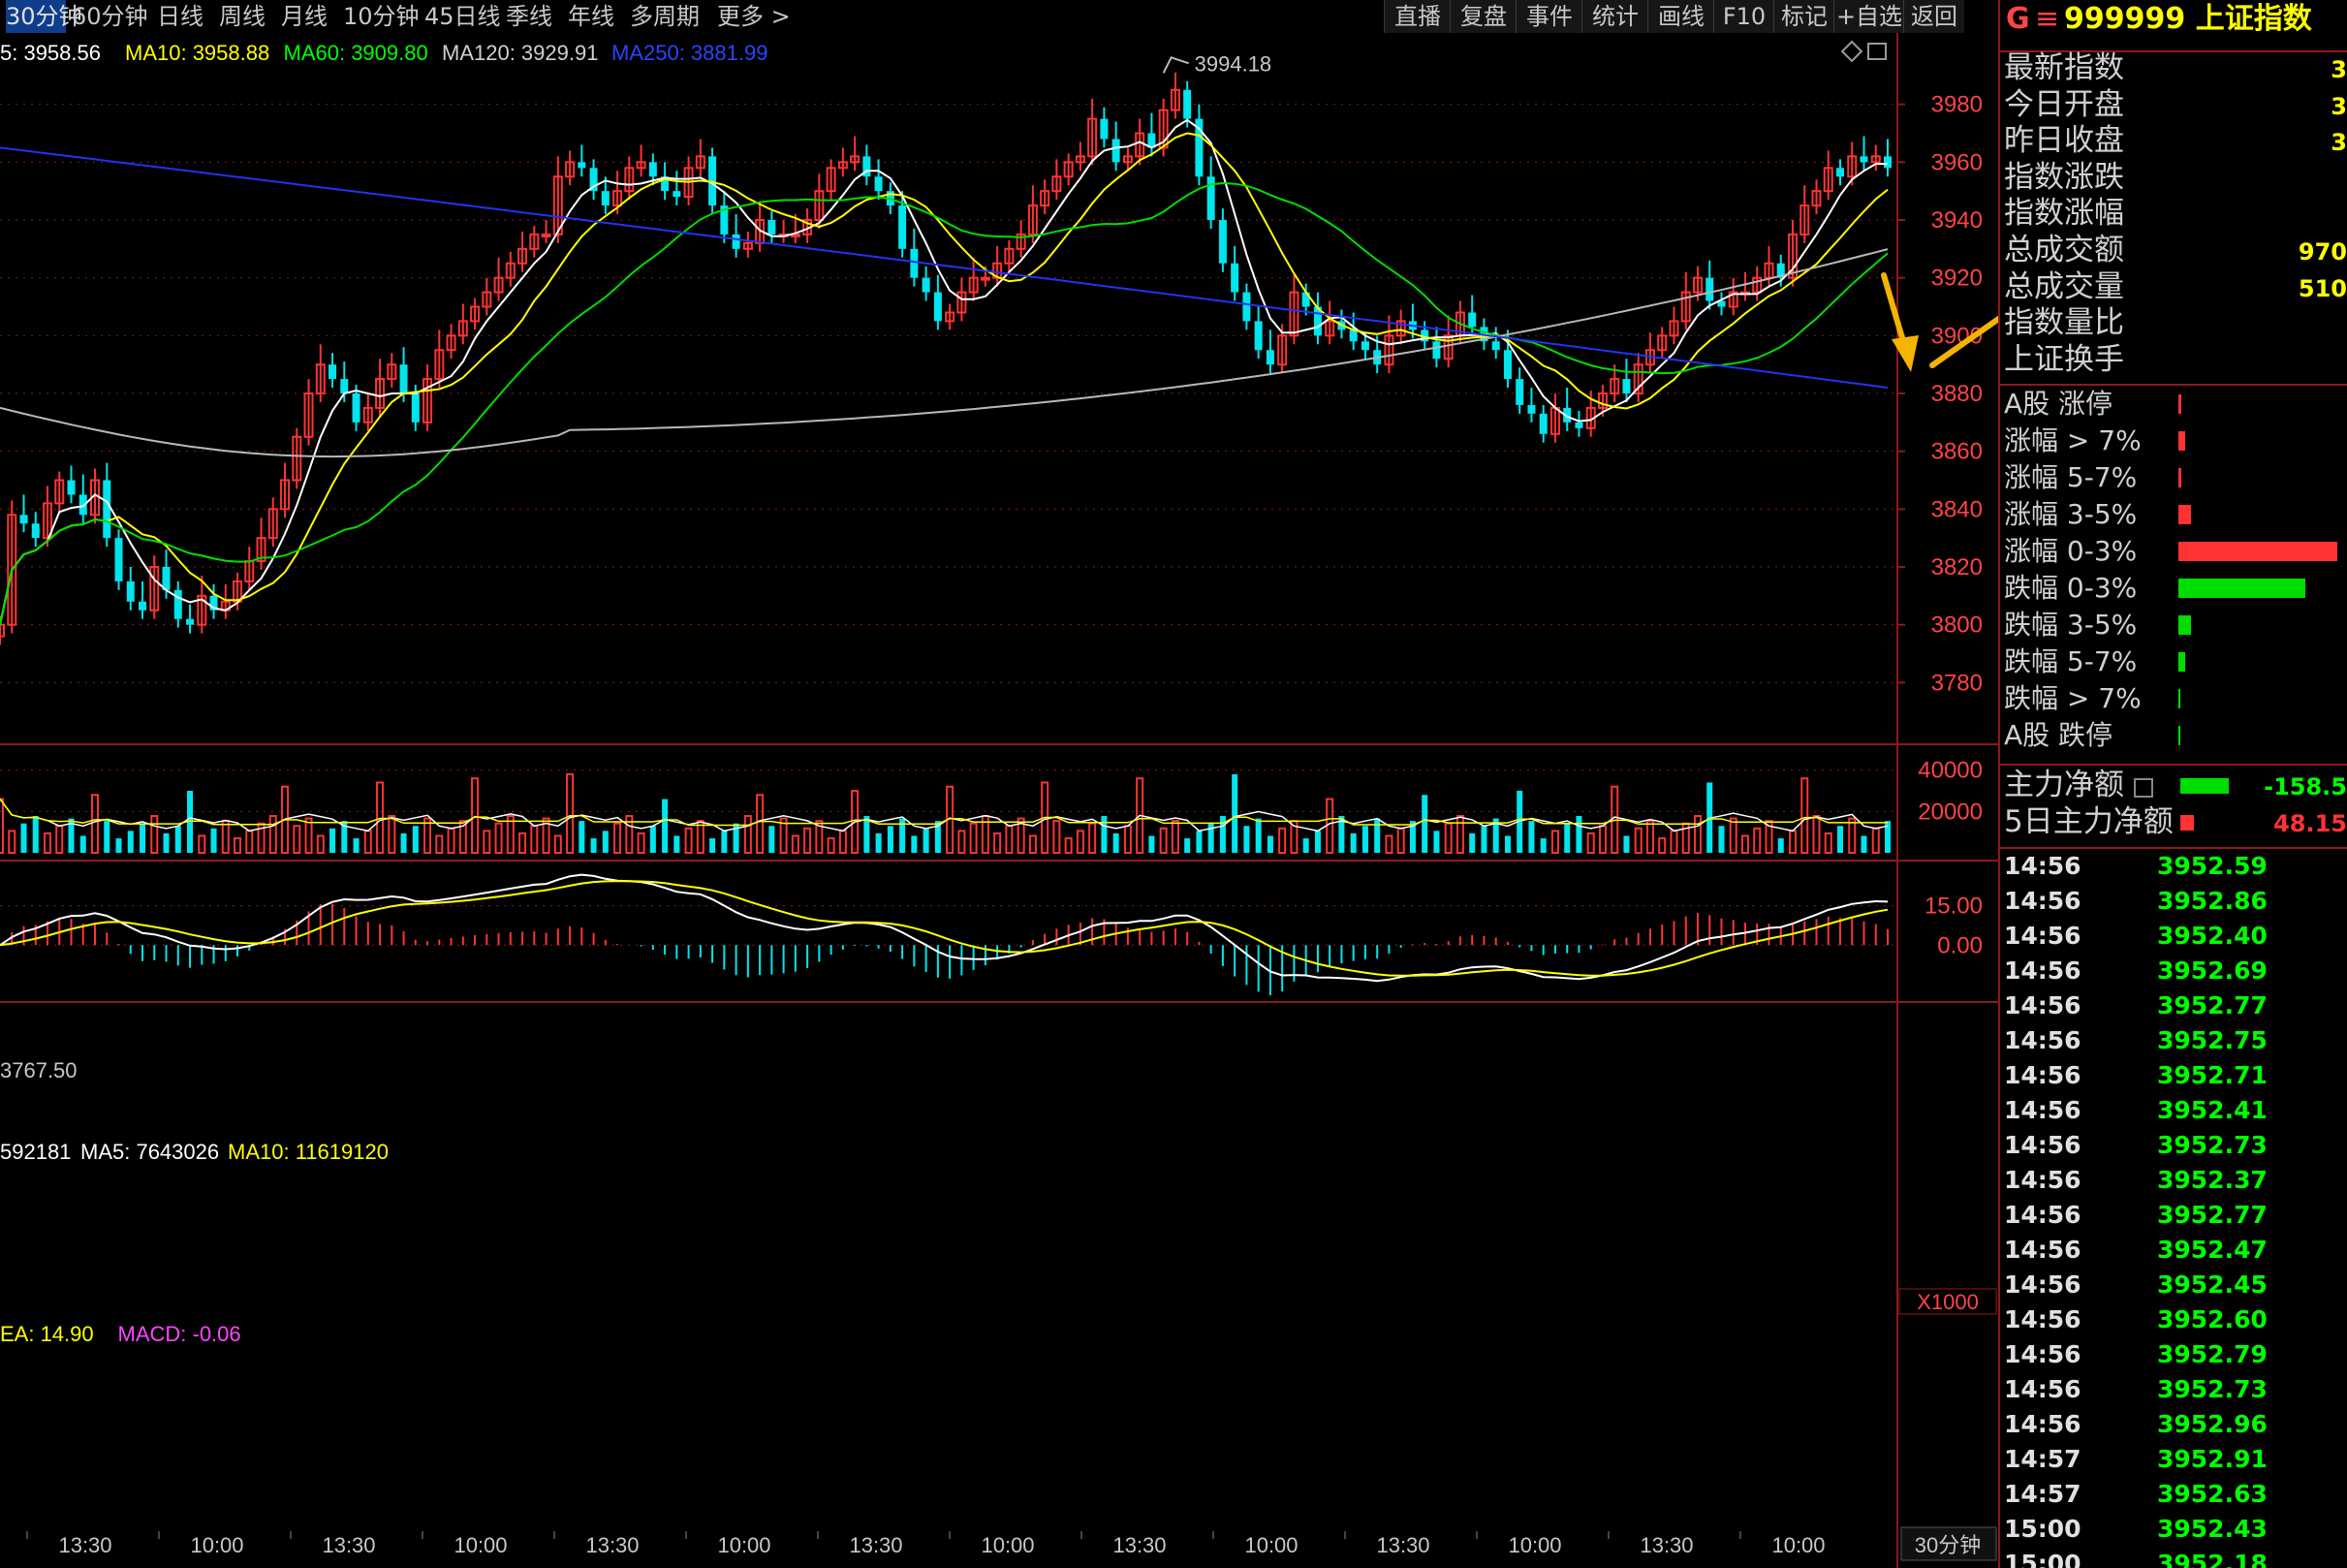 This screenshot has width=2347, height=1568. Describe the element at coordinates (2188, 19) in the screenshot. I see `panel-title: 999999 上证指数` at that location.